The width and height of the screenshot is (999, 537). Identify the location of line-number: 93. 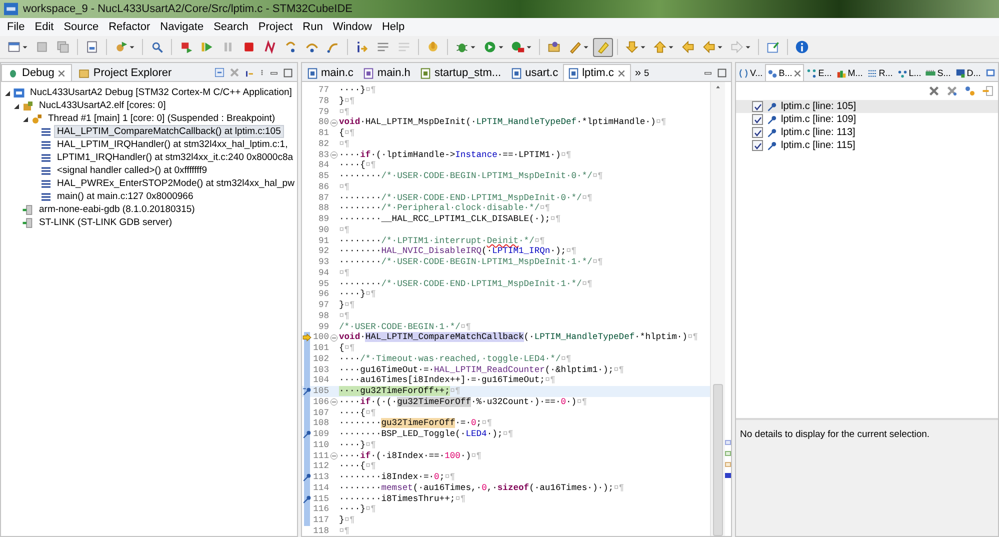
(323, 262).